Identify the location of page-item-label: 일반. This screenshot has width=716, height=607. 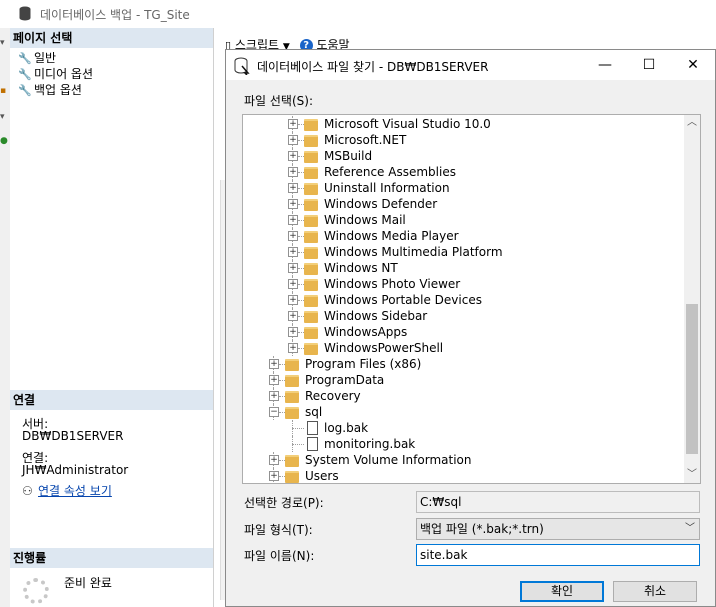
(45, 58).